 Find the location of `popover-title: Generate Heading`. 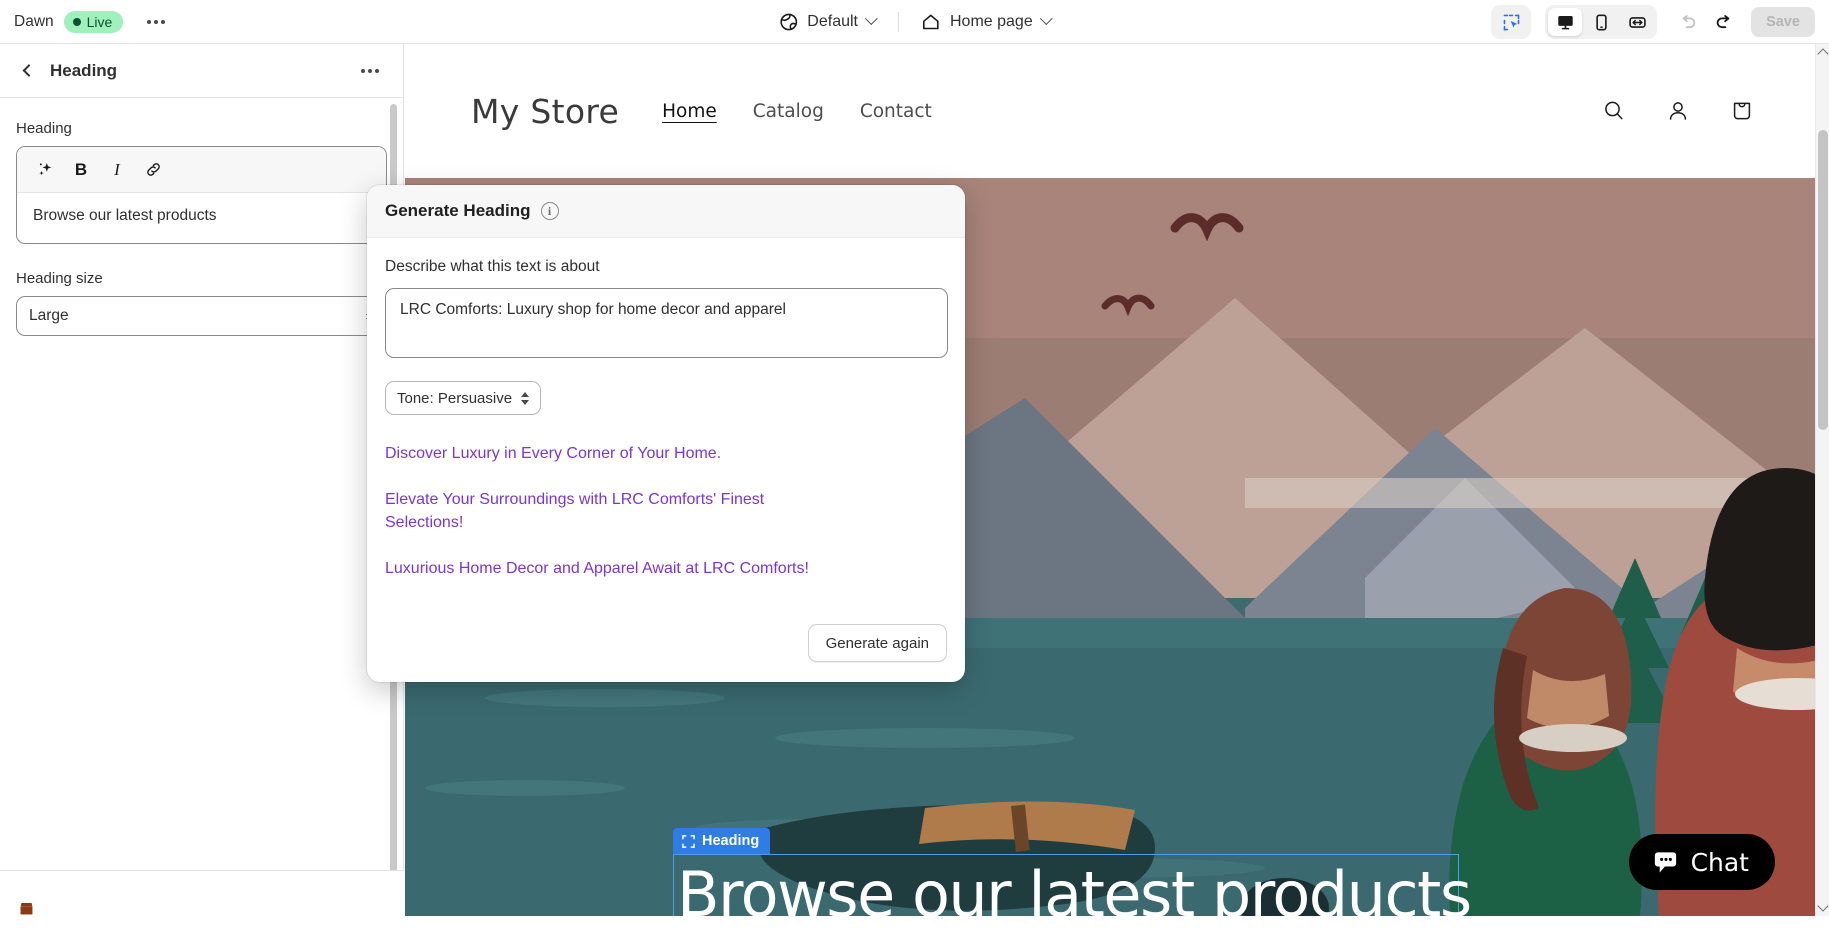

popover-title: Generate Heading is located at coordinates (458, 210).